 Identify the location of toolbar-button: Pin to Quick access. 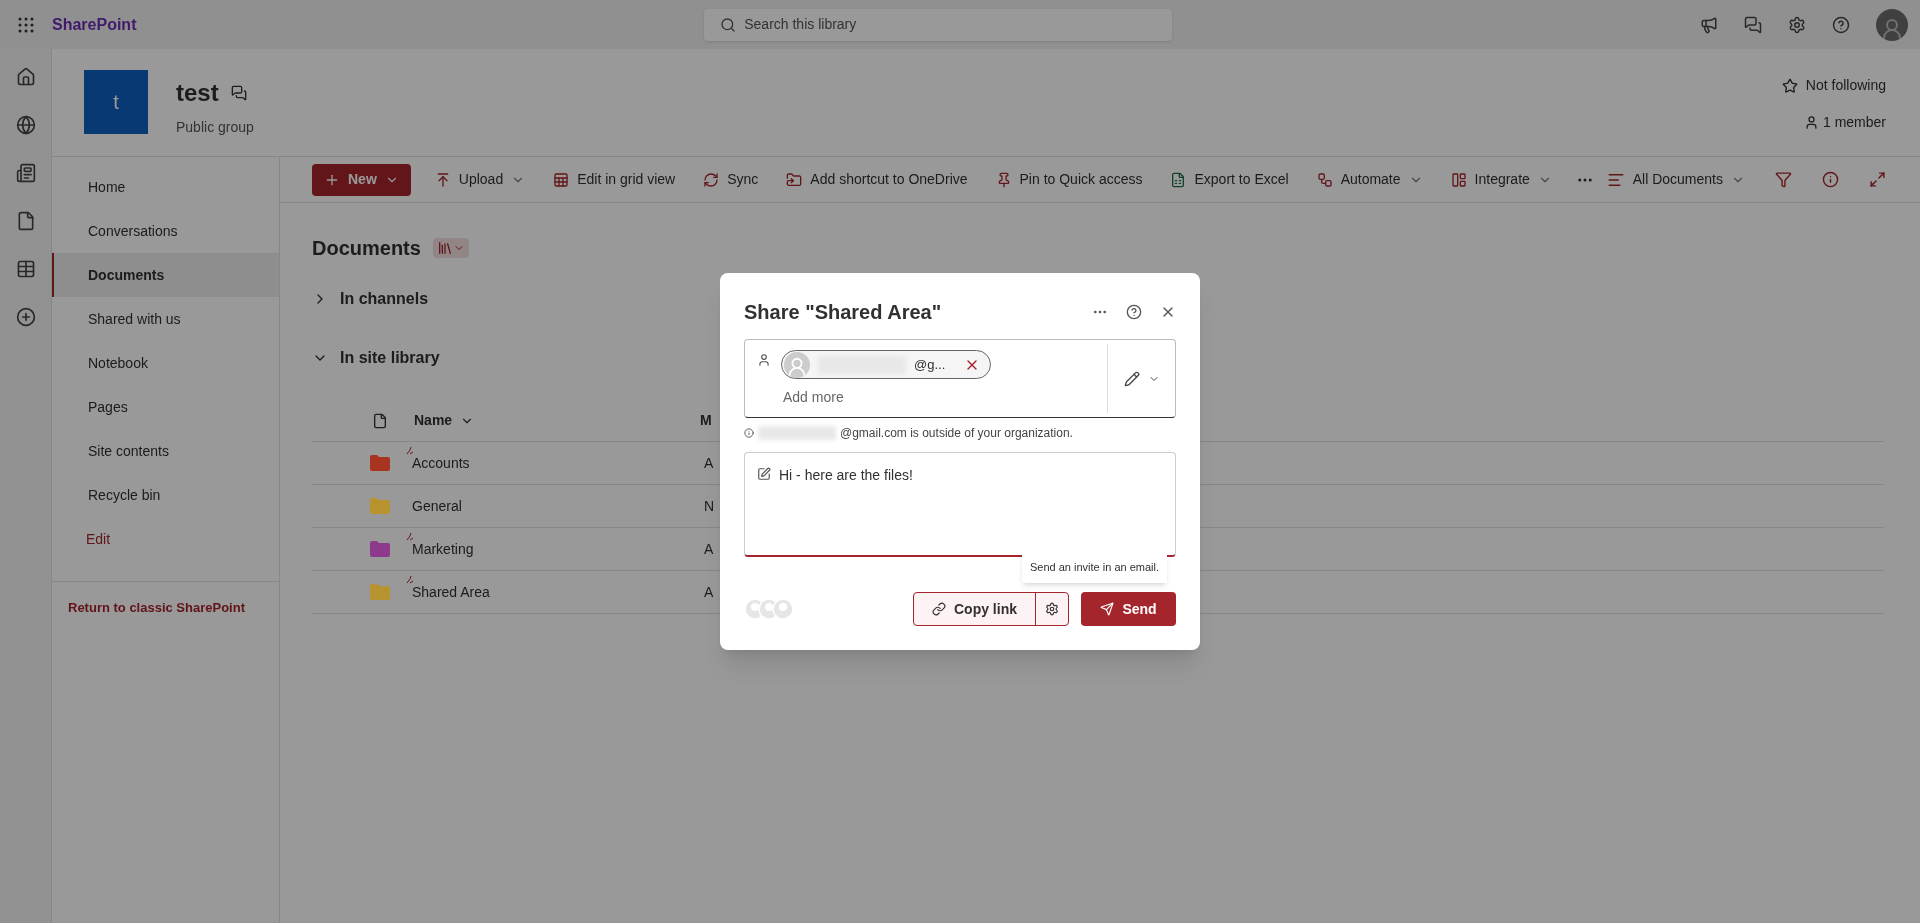
(1069, 179).